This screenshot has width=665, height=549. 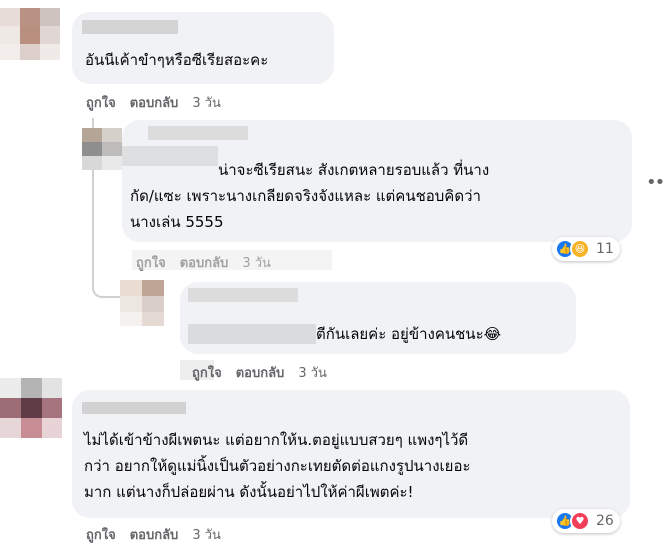 I want to click on comment-bubble: ตีกันเลยค่ะ อยู่ข้างคนชนะ😂, so click(x=378, y=318).